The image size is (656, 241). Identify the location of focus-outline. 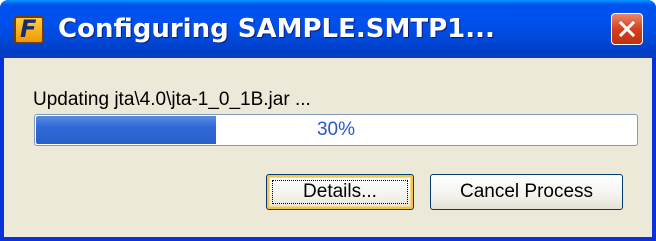
(340, 192).